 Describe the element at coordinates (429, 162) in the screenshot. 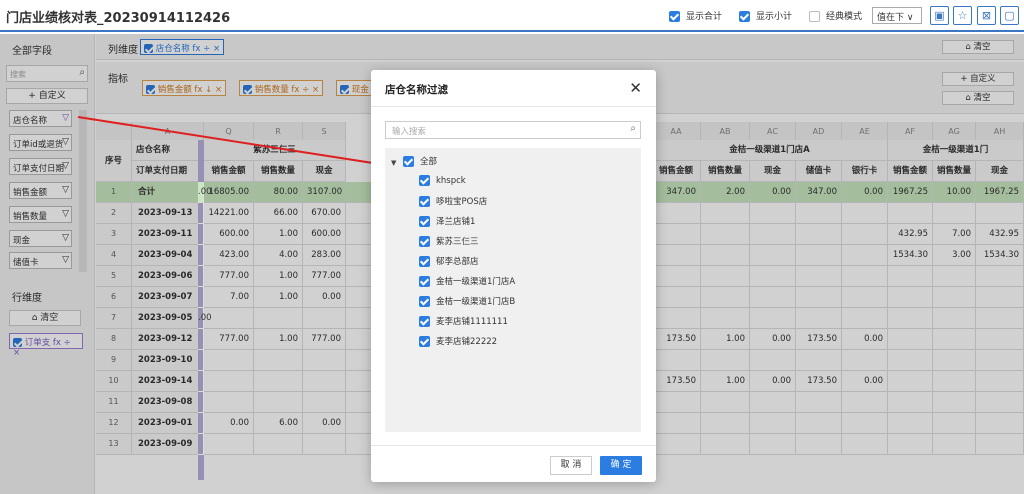

I see `select-all-label: 全部` at that location.